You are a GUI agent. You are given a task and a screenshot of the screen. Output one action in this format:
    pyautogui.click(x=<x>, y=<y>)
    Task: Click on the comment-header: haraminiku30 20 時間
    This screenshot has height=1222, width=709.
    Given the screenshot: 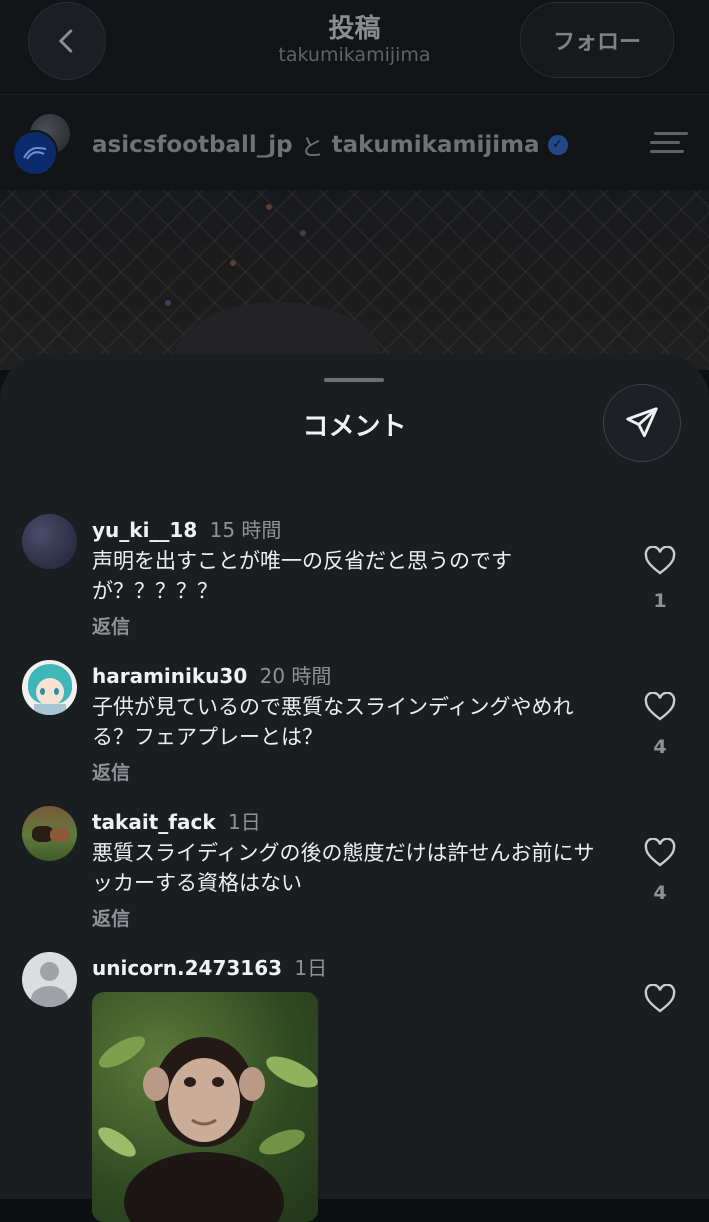 What is the action you would take?
    pyautogui.click(x=211, y=674)
    